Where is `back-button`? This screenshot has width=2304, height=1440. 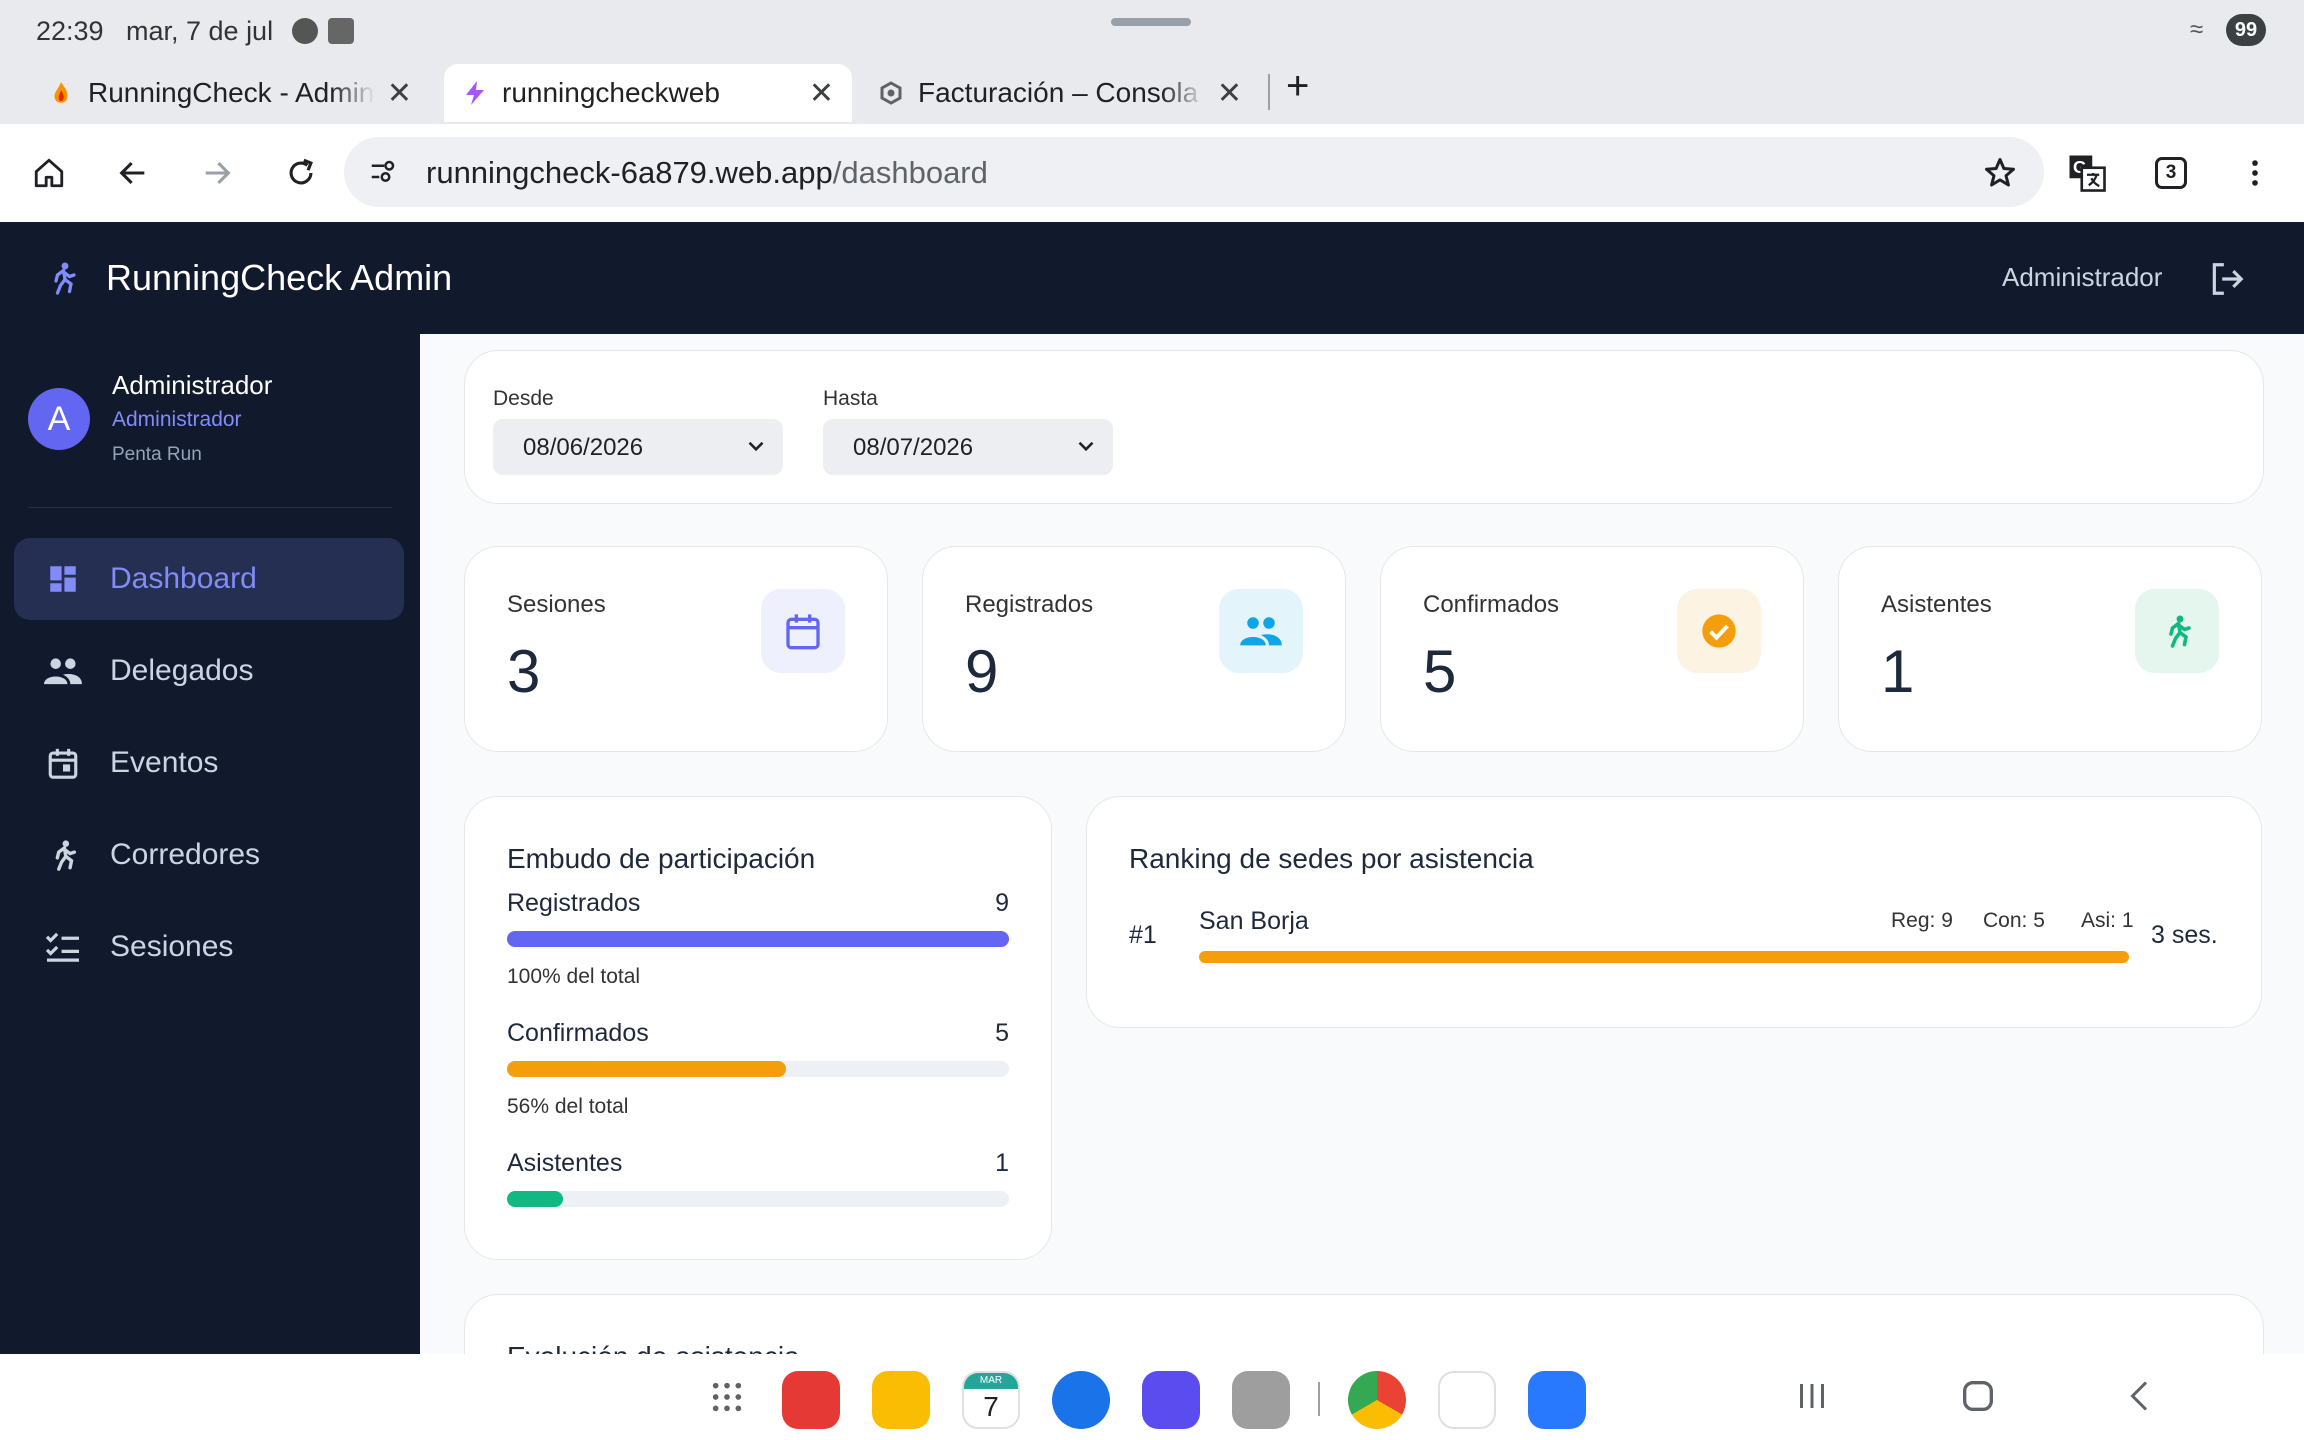
back-button is located at coordinates (133, 173).